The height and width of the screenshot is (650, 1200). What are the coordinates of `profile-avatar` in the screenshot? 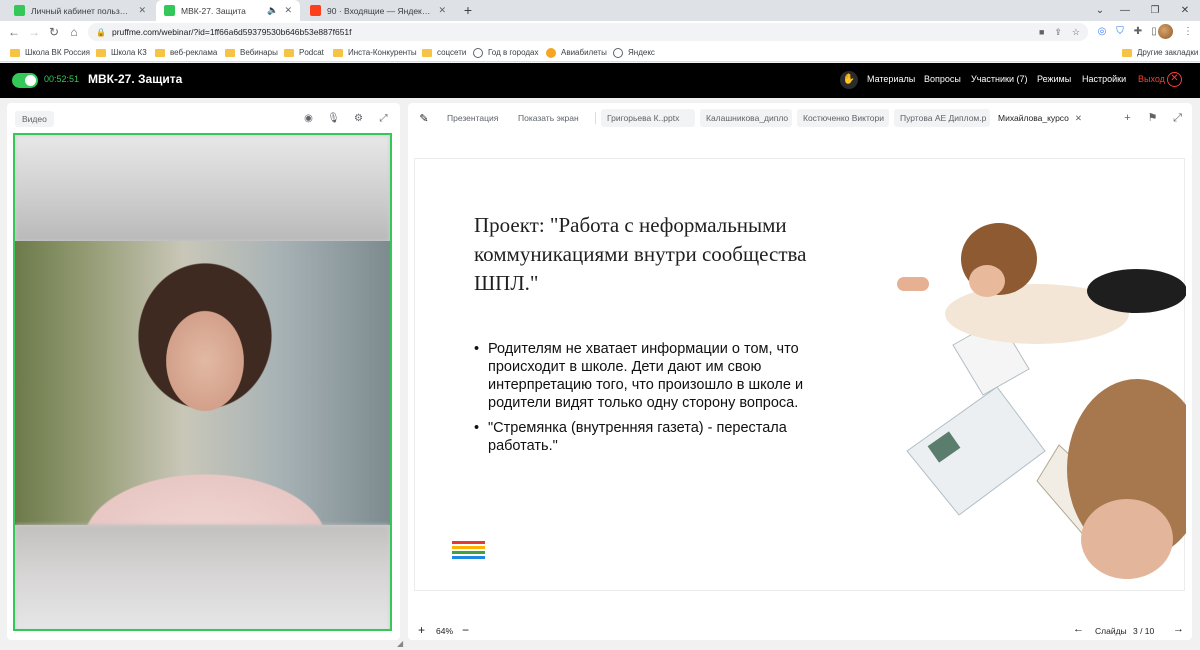 It's located at (1165, 31).